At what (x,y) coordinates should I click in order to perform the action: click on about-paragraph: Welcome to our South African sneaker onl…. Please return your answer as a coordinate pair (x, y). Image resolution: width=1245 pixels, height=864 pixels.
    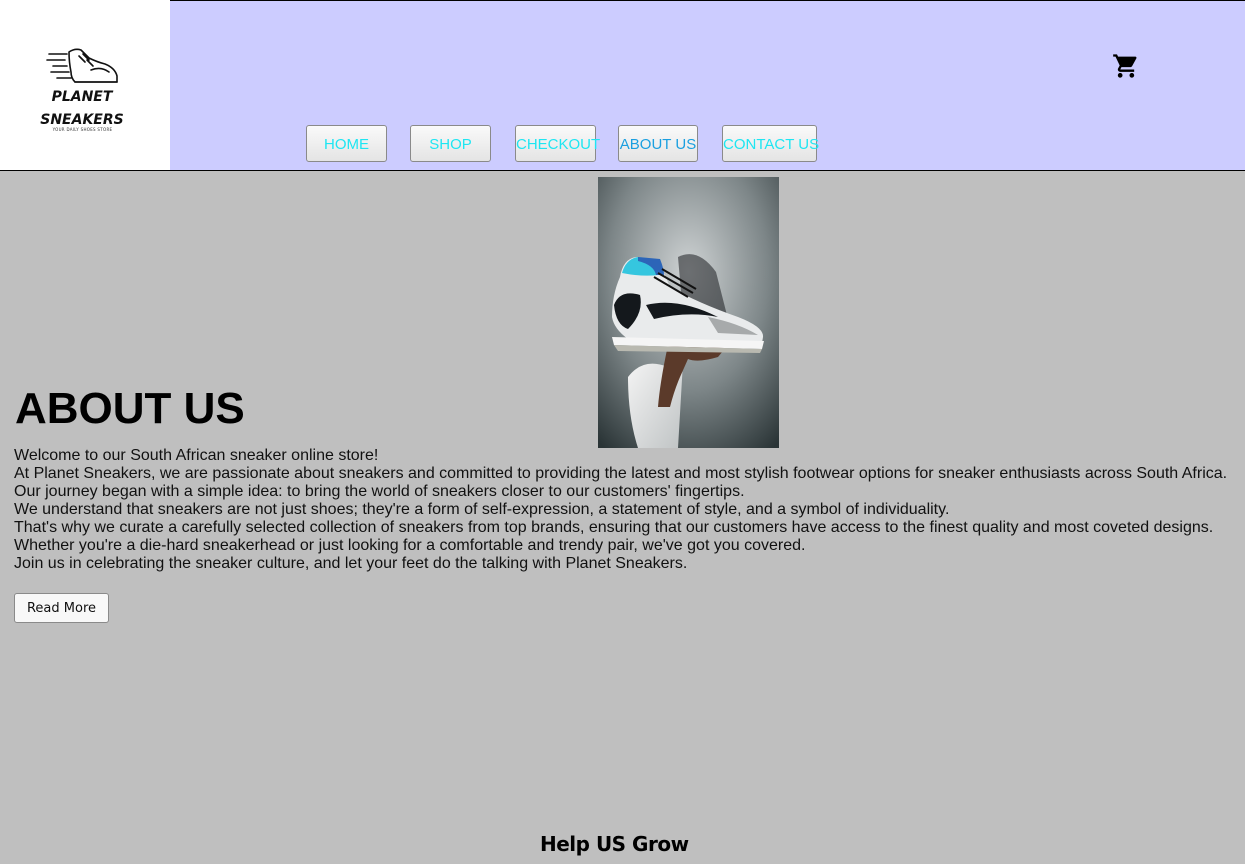
    Looking at the image, I should click on (196, 455).